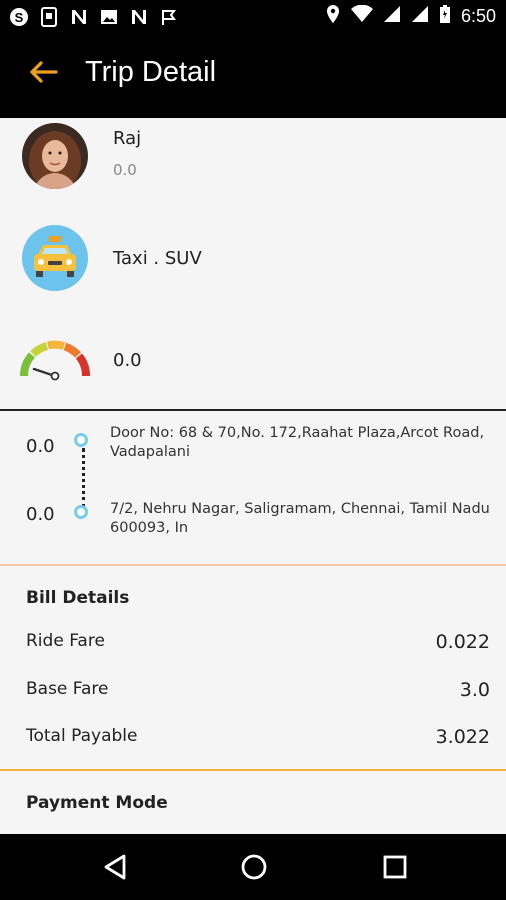 This screenshot has width=506, height=900. Describe the element at coordinates (40, 446) in the screenshot. I see `pickup-value: 0.0` at that location.